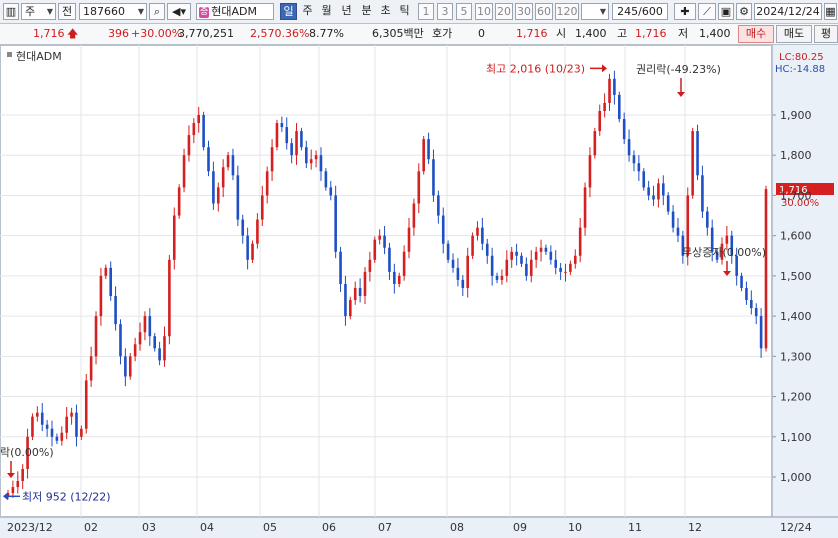 The width and height of the screenshot is (838, 538). I want to click on mode-label: 주, so click(30, 11).